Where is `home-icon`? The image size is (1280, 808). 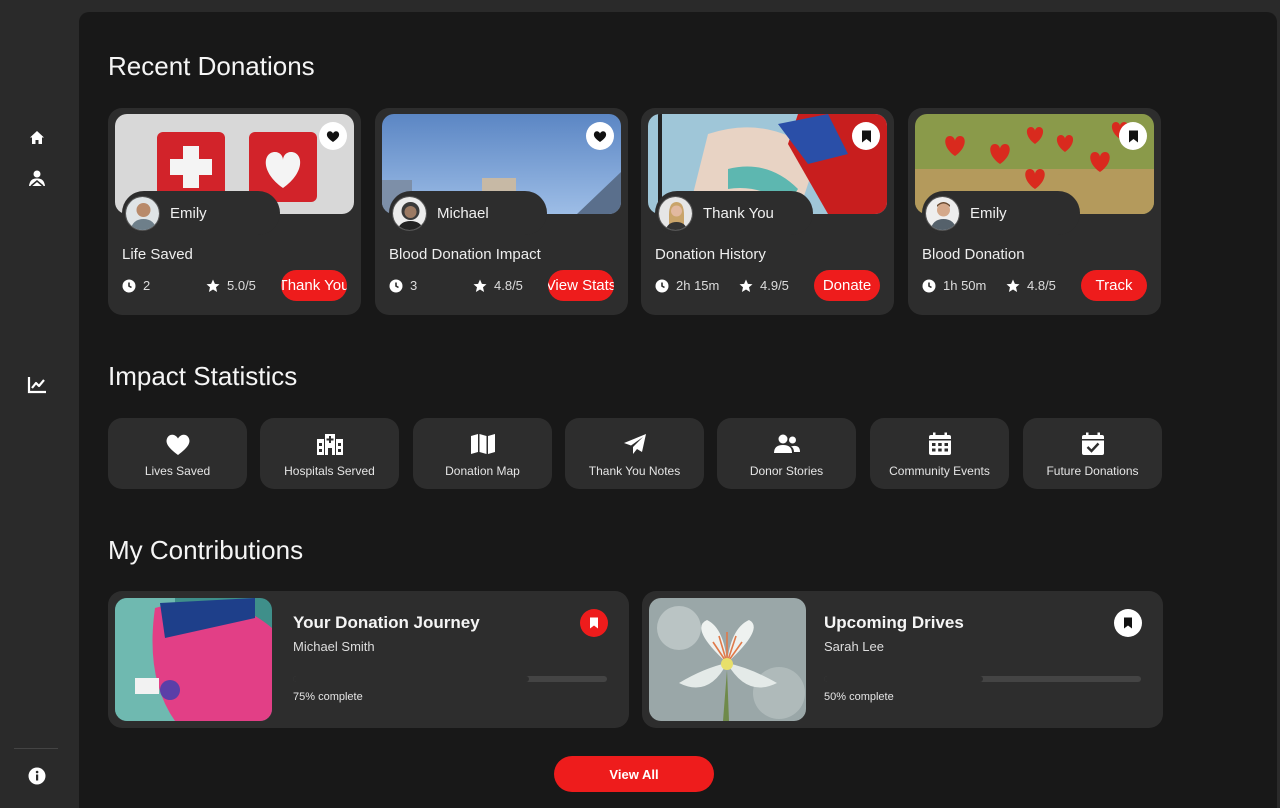
home-icon is located at coordinates (37, 138).